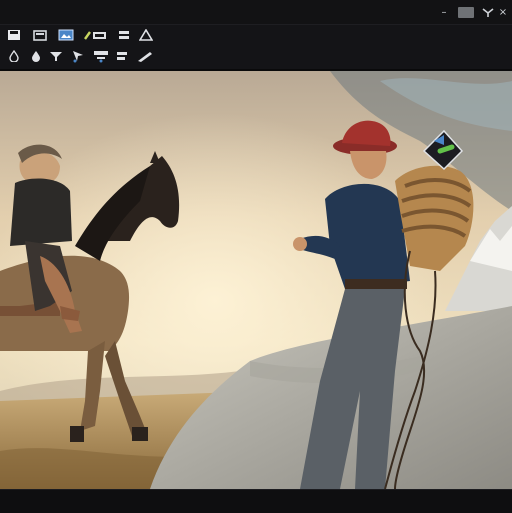 This screenshot has width=512, height=513. I want to click on pin-icon, so click(488, 12).